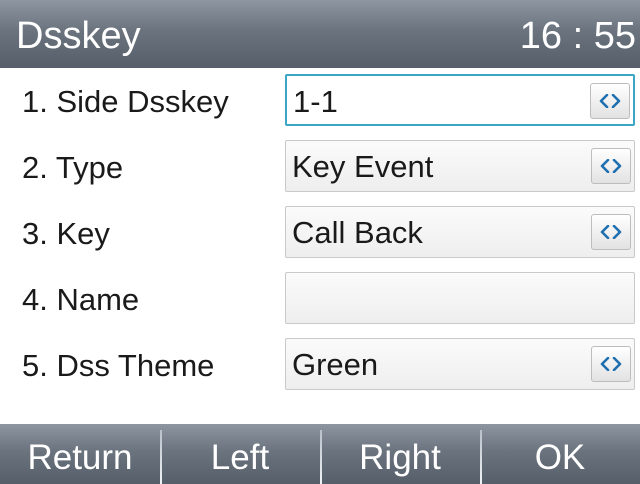  Describe the element at coordinates (81, 299) in the screenshot. I see `row-label: 4. Name` at that location.